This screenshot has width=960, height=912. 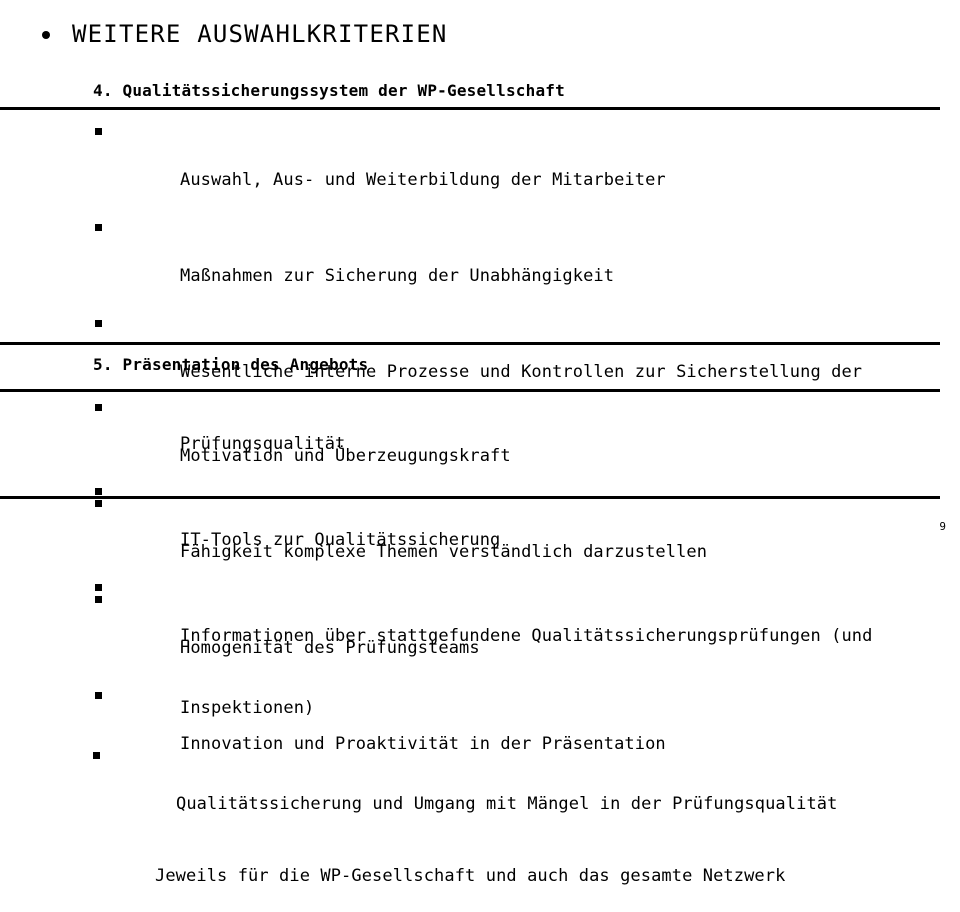 I want to click on list-item-label: Homogenität des Prüfungsteams, so click(x=330, y=648).